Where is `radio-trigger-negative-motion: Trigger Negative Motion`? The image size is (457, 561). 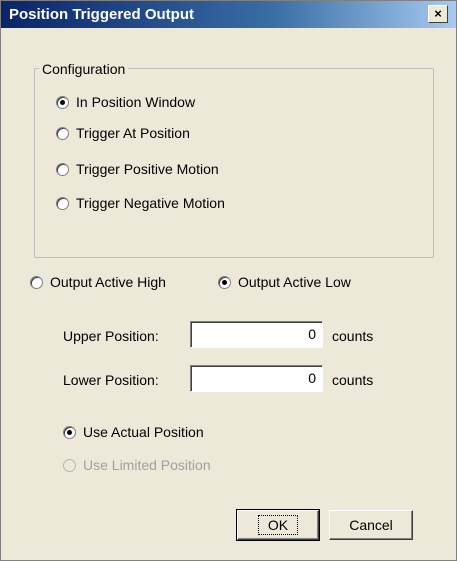 radio-trigger-negative-motion: Trigger Negative Motion is located at coordinates (140, 203).